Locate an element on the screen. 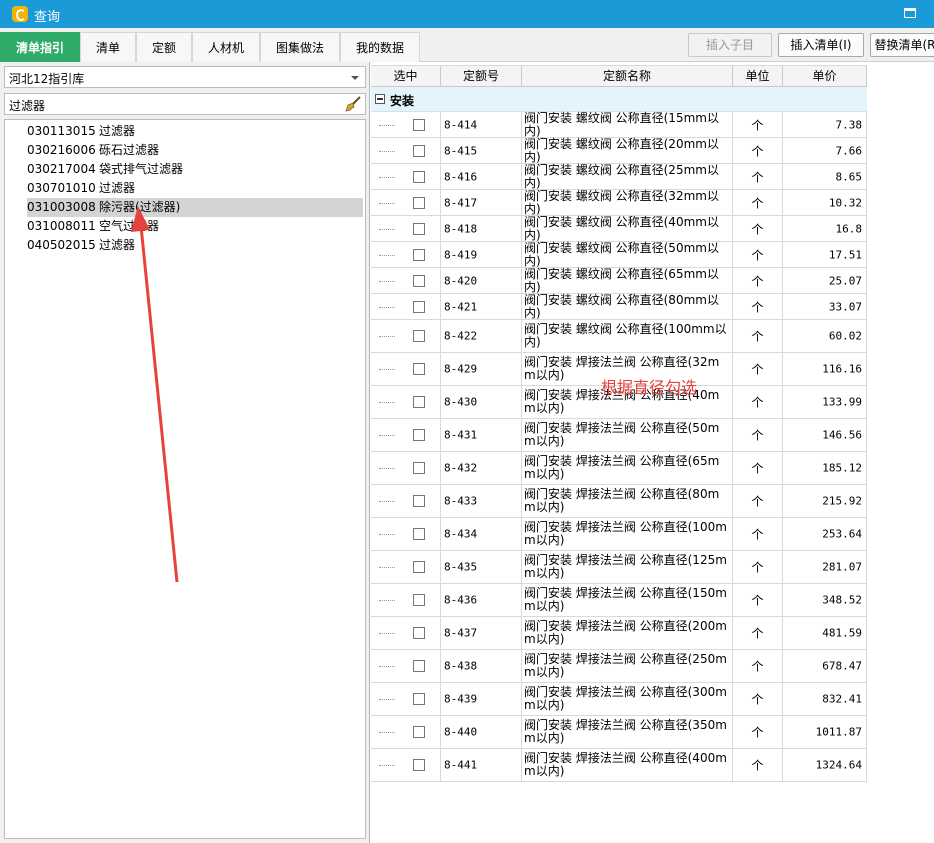 This screenshot has width=934, height=843. tab-my-data: 我的数据 is located at coordinates (380, 47).